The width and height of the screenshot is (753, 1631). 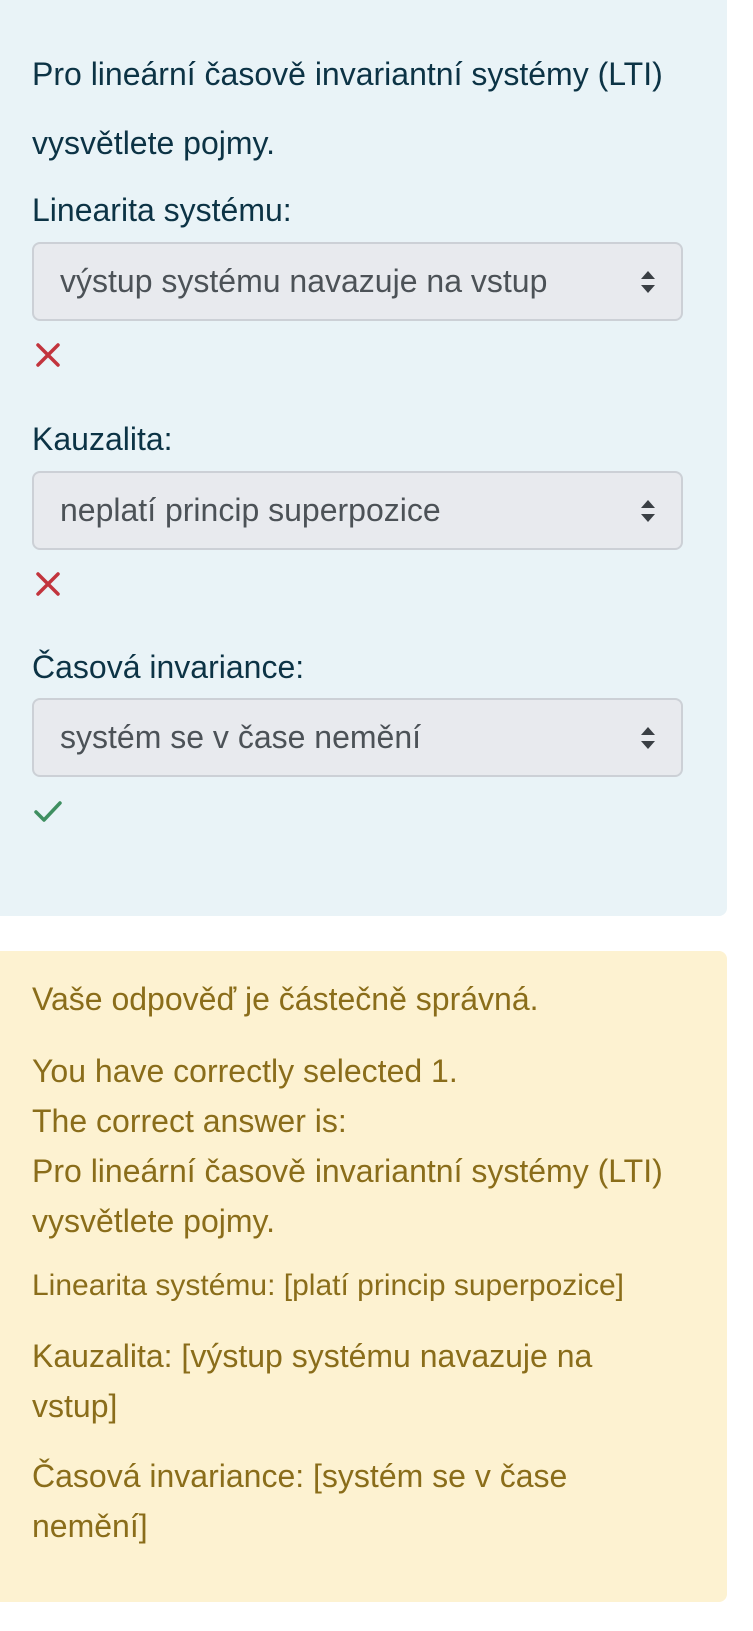 What do you see at coordinates (168, 667) in the screenshot?
I see `item-label-casova-invariance: Časová invariance:` at bounding box center [168, 667].